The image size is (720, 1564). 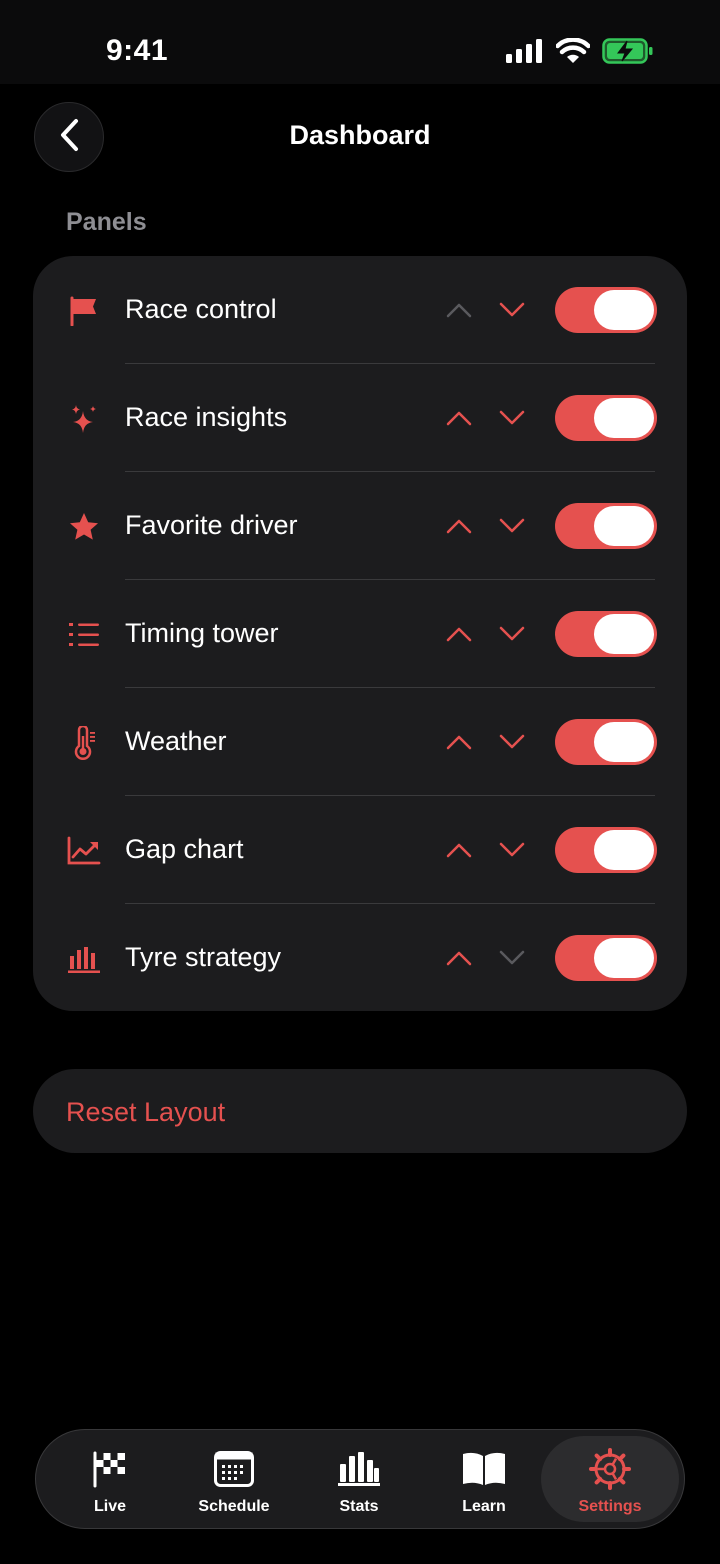 I want to click on tab-settings: Settings, so click(x=610, y=1479).